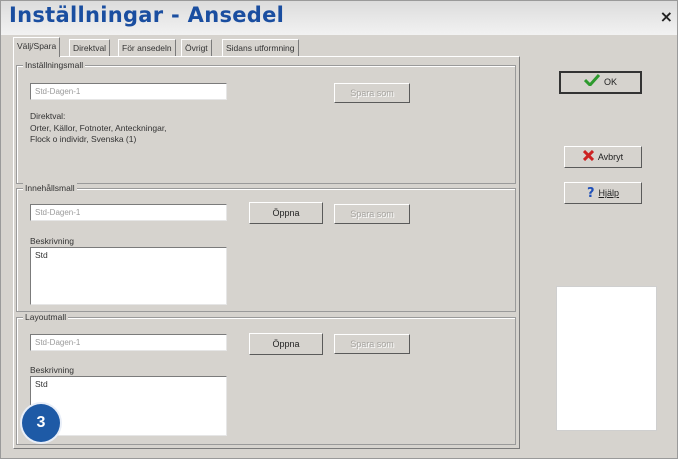 Image resolution: width=678 pixels, height=459 pixels. What do you see at coordinates (196, 47) in the screenshot?
I see `tab-ovrigt: Övrigt` at bounding box center [196, 47].